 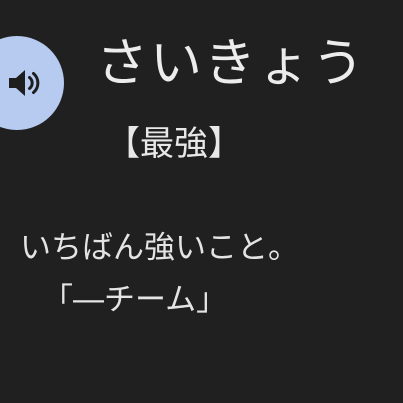 What do you see at coordinates (135, 300) in the screenshot?
I see `usage-example: 「―チーム」` at bounding box center [135, 300].